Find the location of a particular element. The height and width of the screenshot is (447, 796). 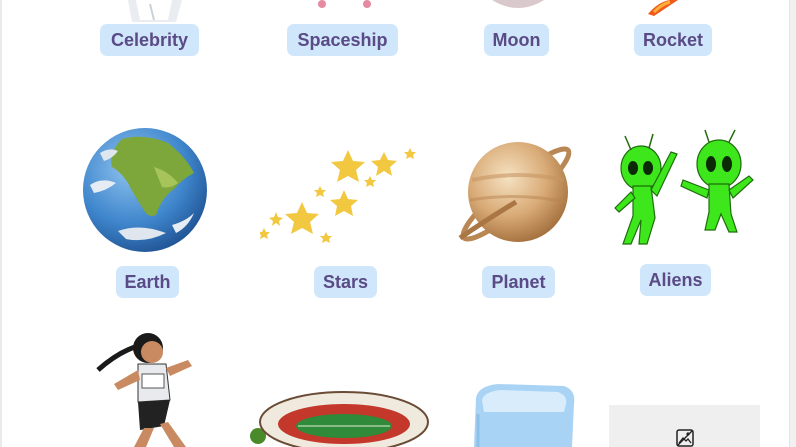

broken-image-icon is located at coordinates (685, 438).